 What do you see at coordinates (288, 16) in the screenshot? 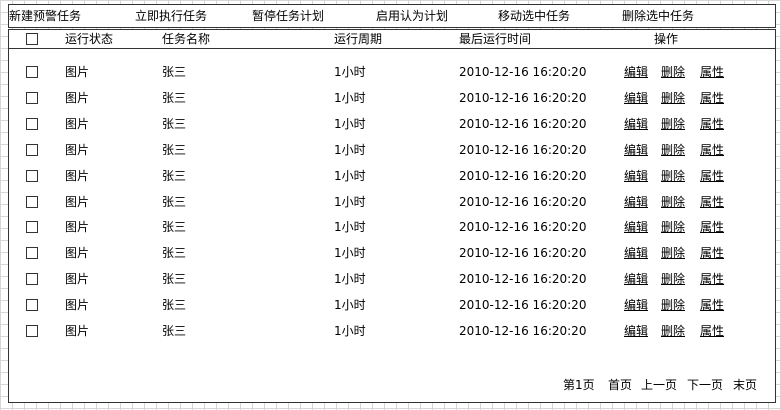
I see `pause-plan-button: 暂停任务计划` at bounding box center [288, 16].